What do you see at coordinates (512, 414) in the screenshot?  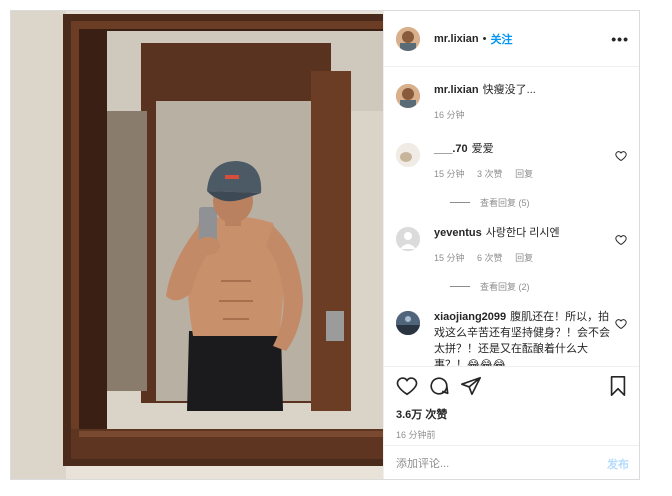 I see `likes-count: 3.6万 次赞` at bounding box center [512, 414].